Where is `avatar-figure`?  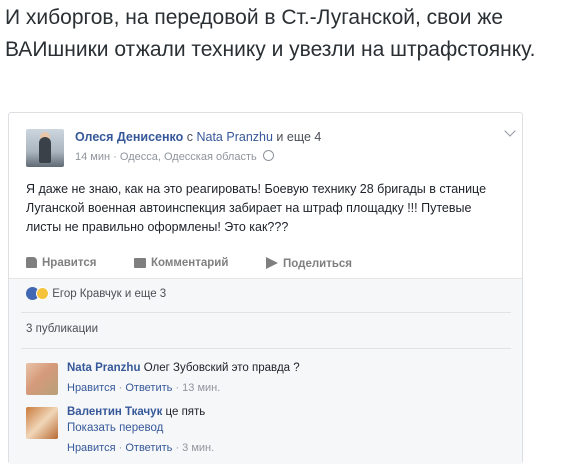
avatar-figure is located at coordinates (45, 150).